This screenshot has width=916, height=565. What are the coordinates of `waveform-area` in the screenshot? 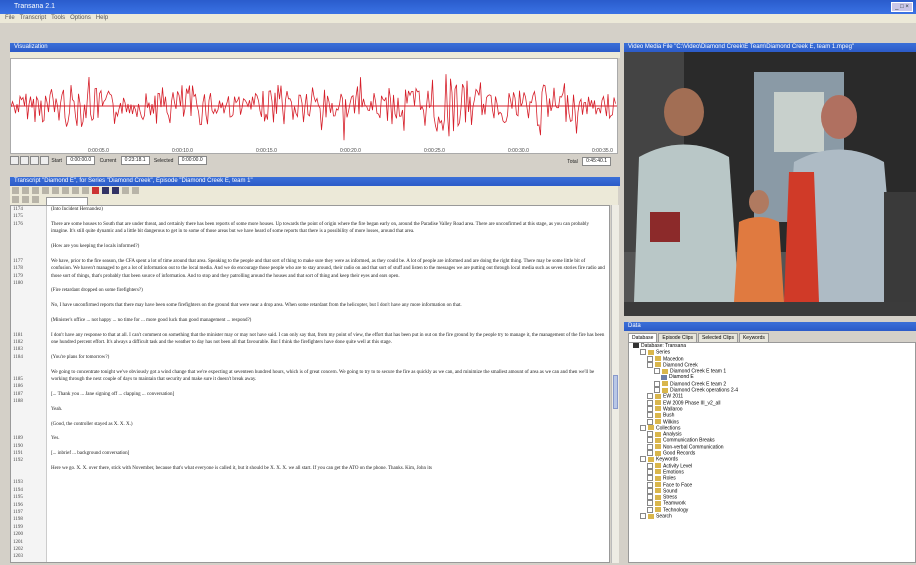 It's located at (314, 106).